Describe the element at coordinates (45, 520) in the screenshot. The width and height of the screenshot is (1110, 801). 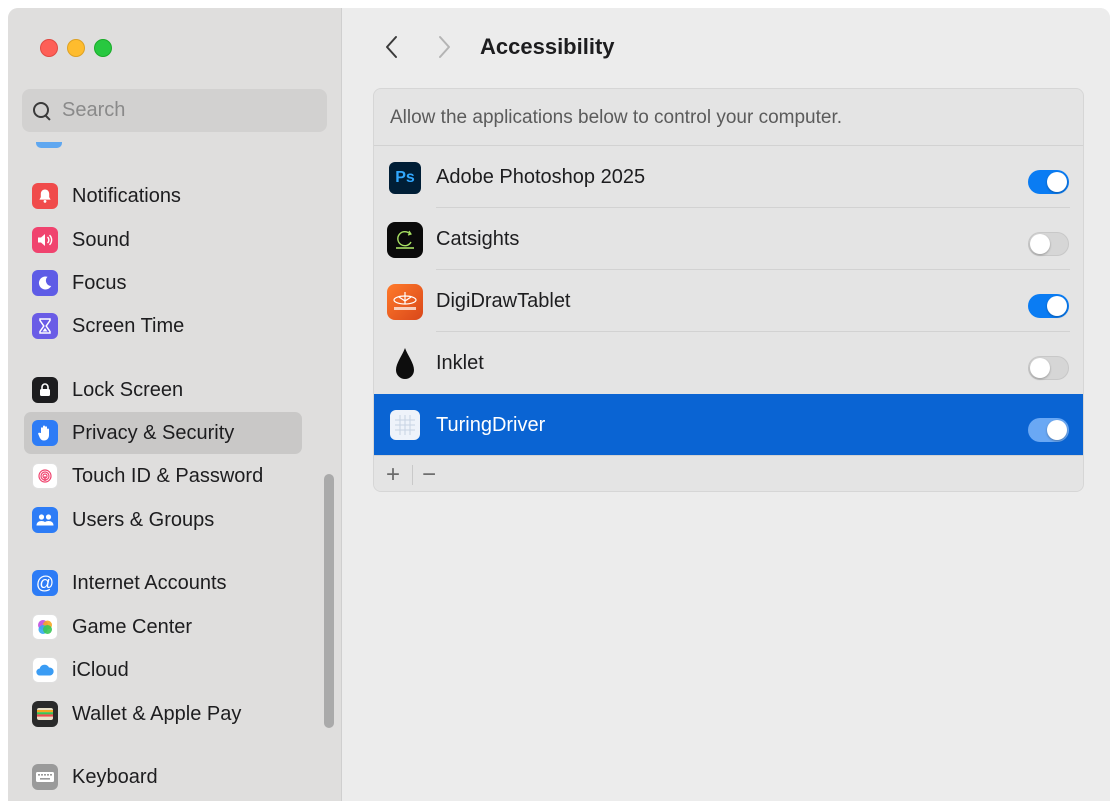
I see `users-icon` at that location.